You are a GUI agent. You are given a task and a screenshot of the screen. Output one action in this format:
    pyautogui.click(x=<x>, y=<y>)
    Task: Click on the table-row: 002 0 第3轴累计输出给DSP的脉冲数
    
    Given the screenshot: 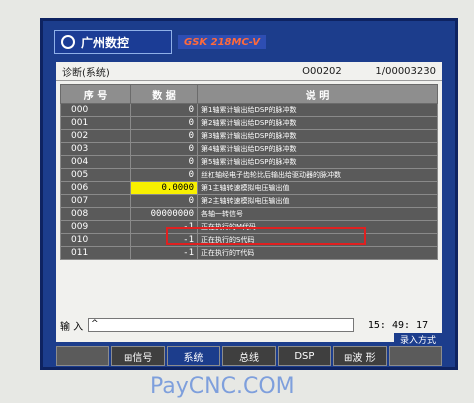 What is the action you would take?
    pyautogui.click(x=249, y=136)
    